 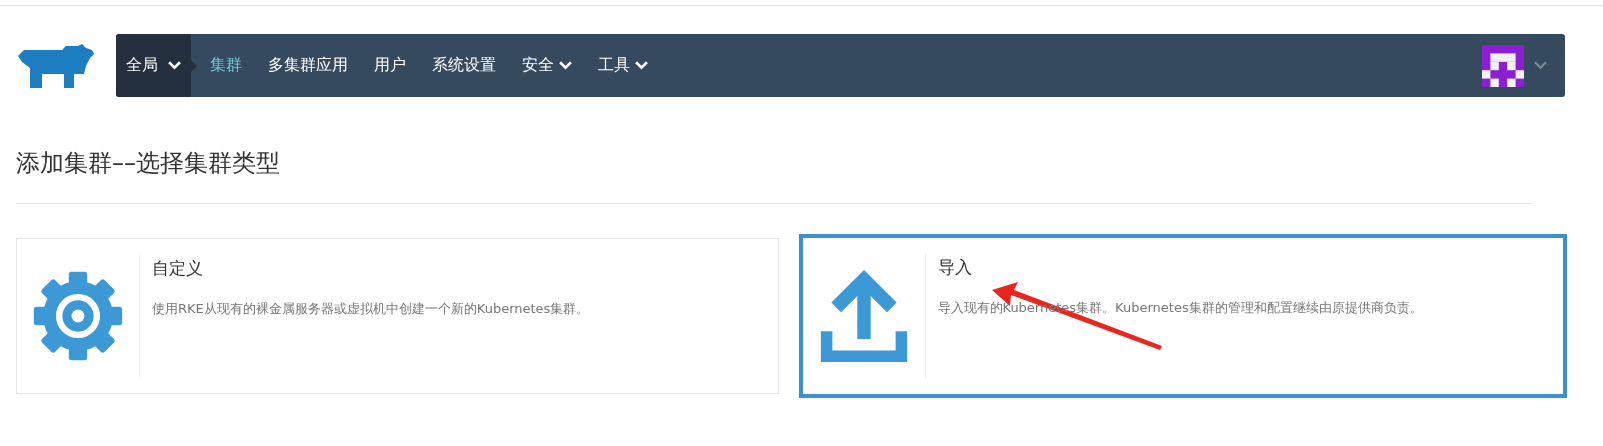 What do you see at coordinates (547, 65) in the screenshot?
I see `nav-link: 安全` at bounding box center [547, 65].